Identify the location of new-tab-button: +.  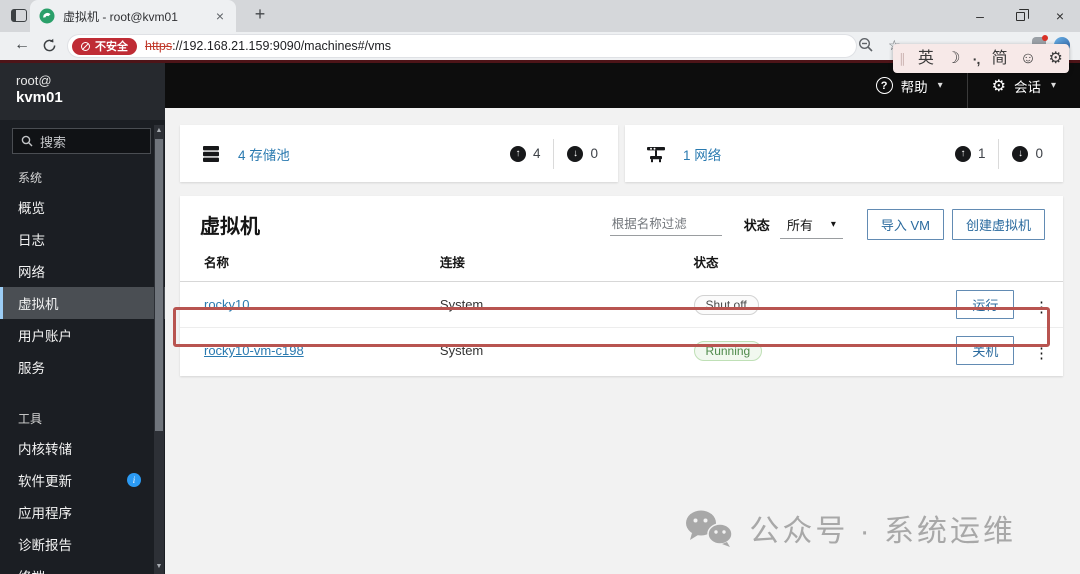
(260, 14).